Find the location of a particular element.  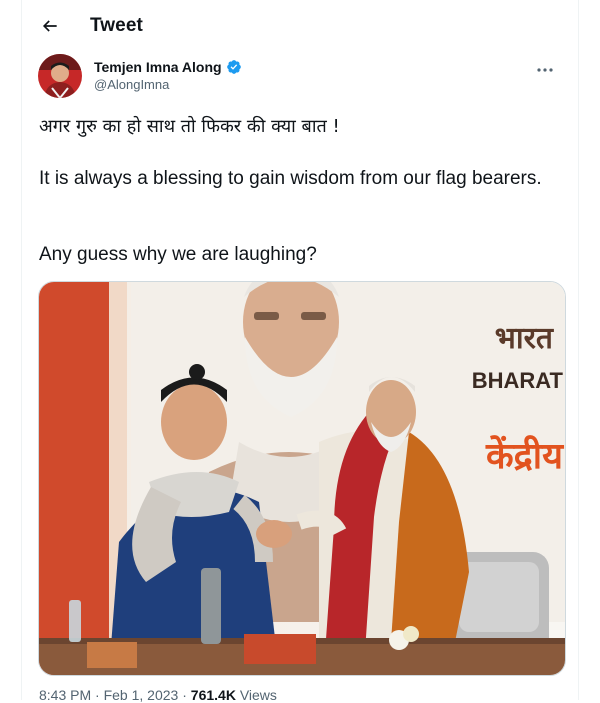

back-arrow-icon is located at coordinates (49, 26).